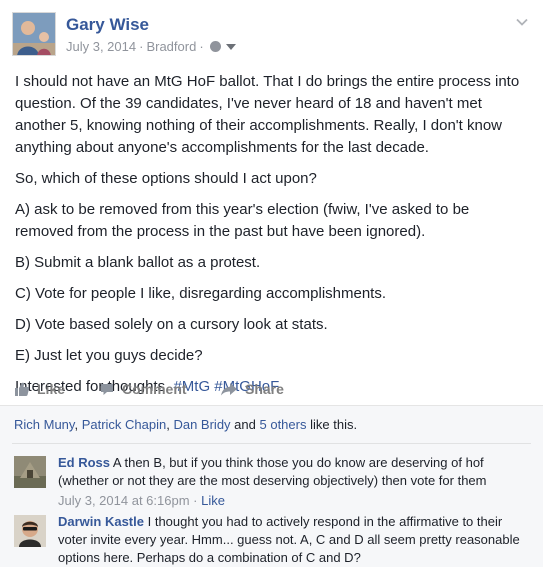 Image resolution: width=543 pixels, height=567 pixels. Describe the element at coordinates (107, 25) in the screenshot. I see `author-name: Gary Wise` at that location.